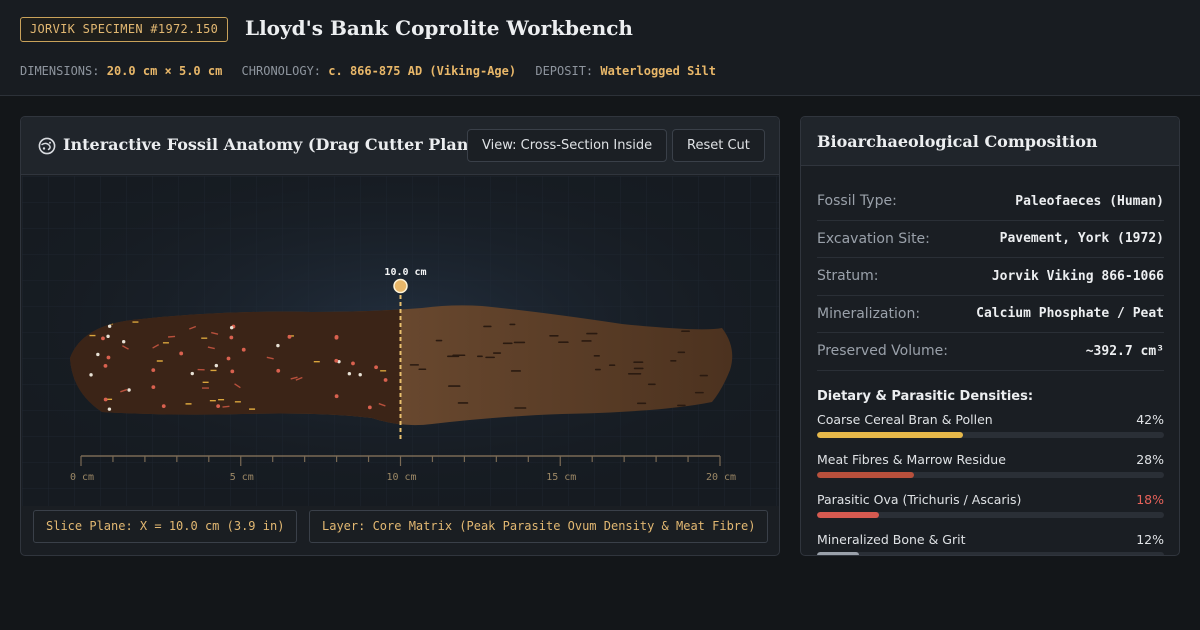  What do you see at coordinates (561, 477) in the screenshot?
I see `ruler-label: 15 cm` at bounding box center [561, 477].